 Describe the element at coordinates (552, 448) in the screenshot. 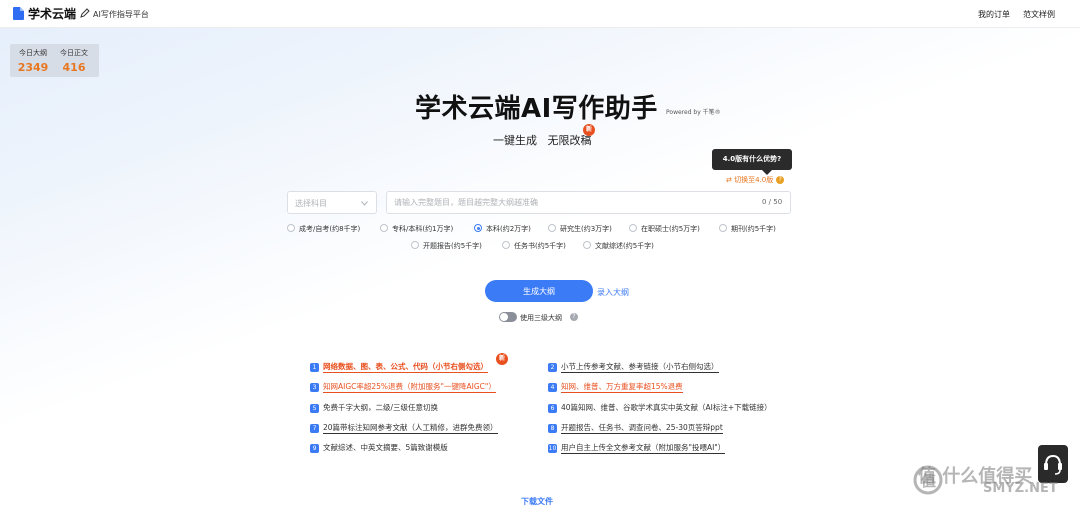

I see `number-badge: 10` at that location.